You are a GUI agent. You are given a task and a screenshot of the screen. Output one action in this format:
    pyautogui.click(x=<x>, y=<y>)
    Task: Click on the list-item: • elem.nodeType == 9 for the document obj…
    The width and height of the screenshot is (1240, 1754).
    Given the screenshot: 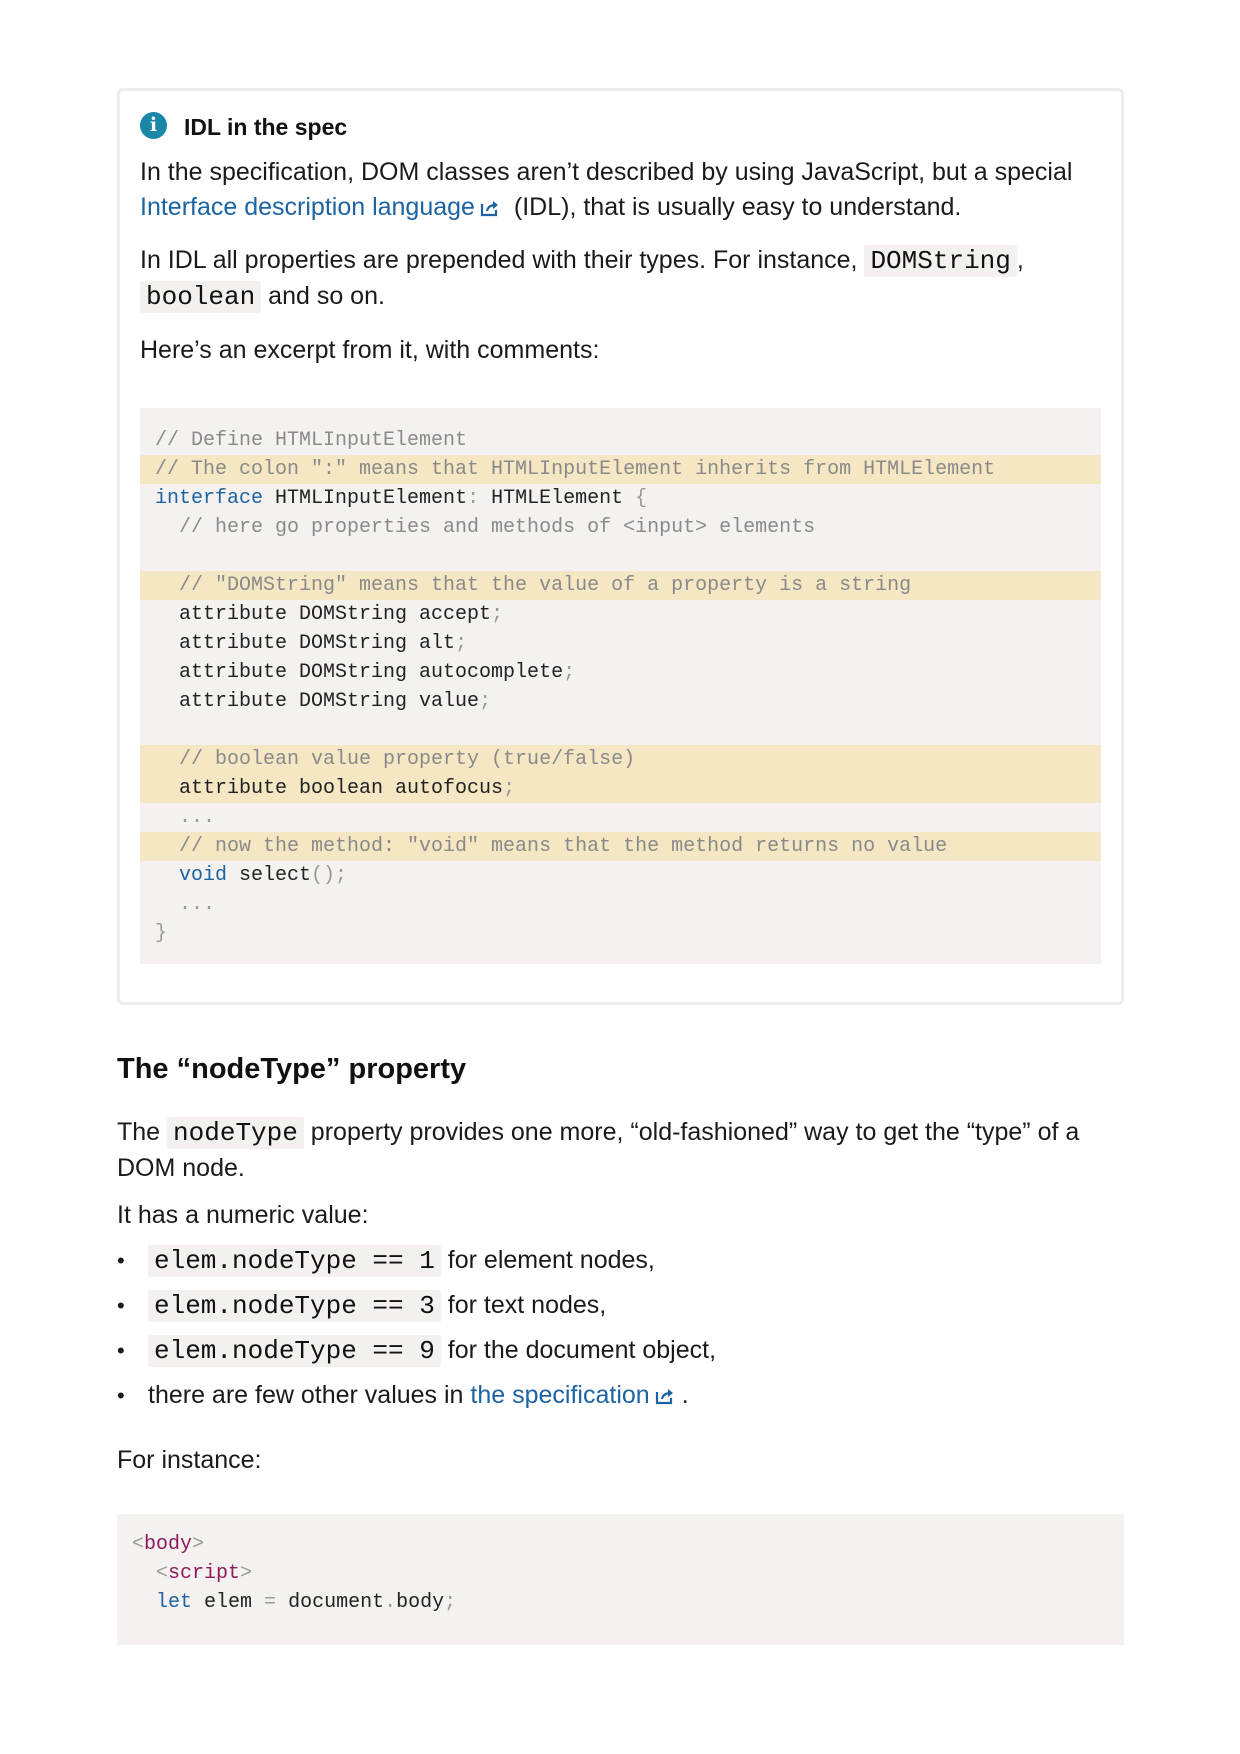 What is the action you would take?
    pyautogui.click(x=620, y=1351)
    